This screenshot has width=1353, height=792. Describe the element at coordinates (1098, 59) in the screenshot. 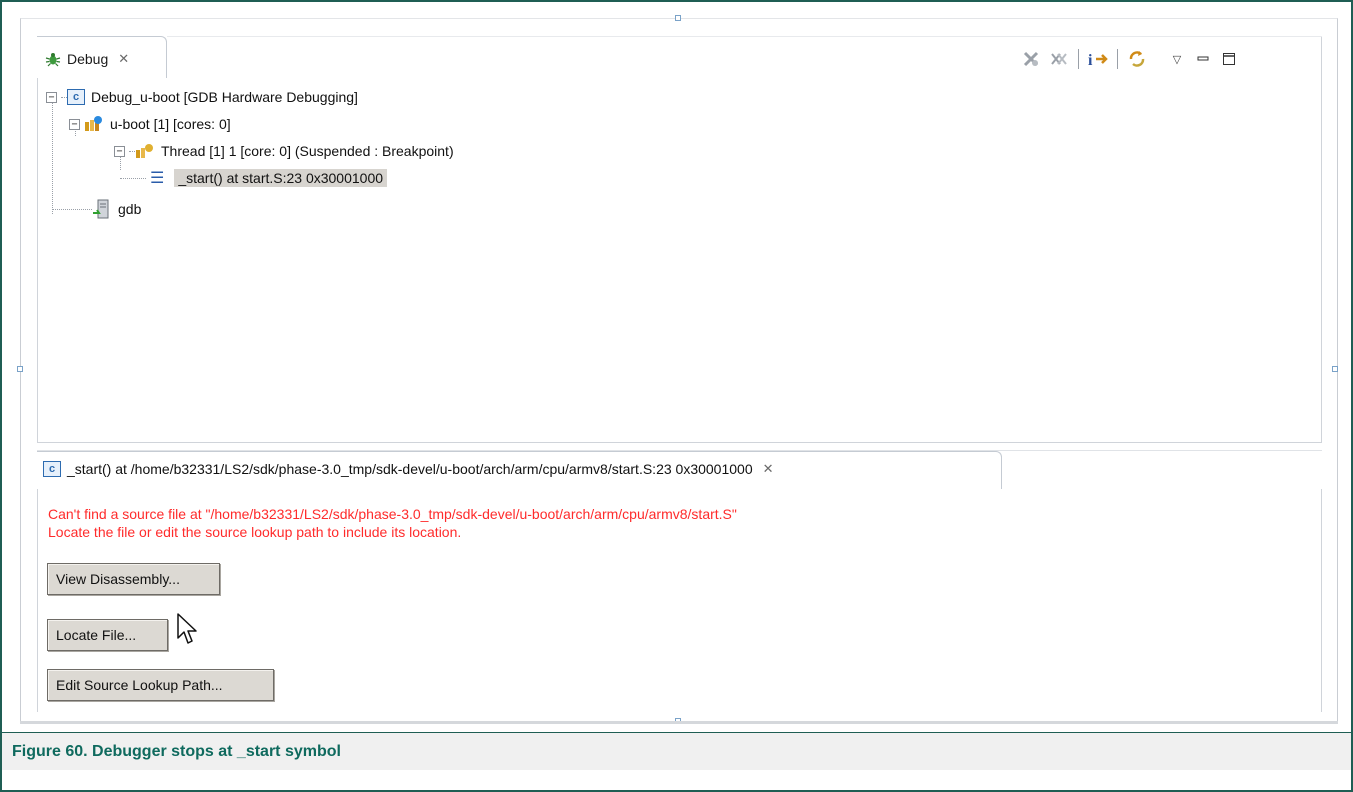

I see `instruction-stepping-icon: i` at that location.